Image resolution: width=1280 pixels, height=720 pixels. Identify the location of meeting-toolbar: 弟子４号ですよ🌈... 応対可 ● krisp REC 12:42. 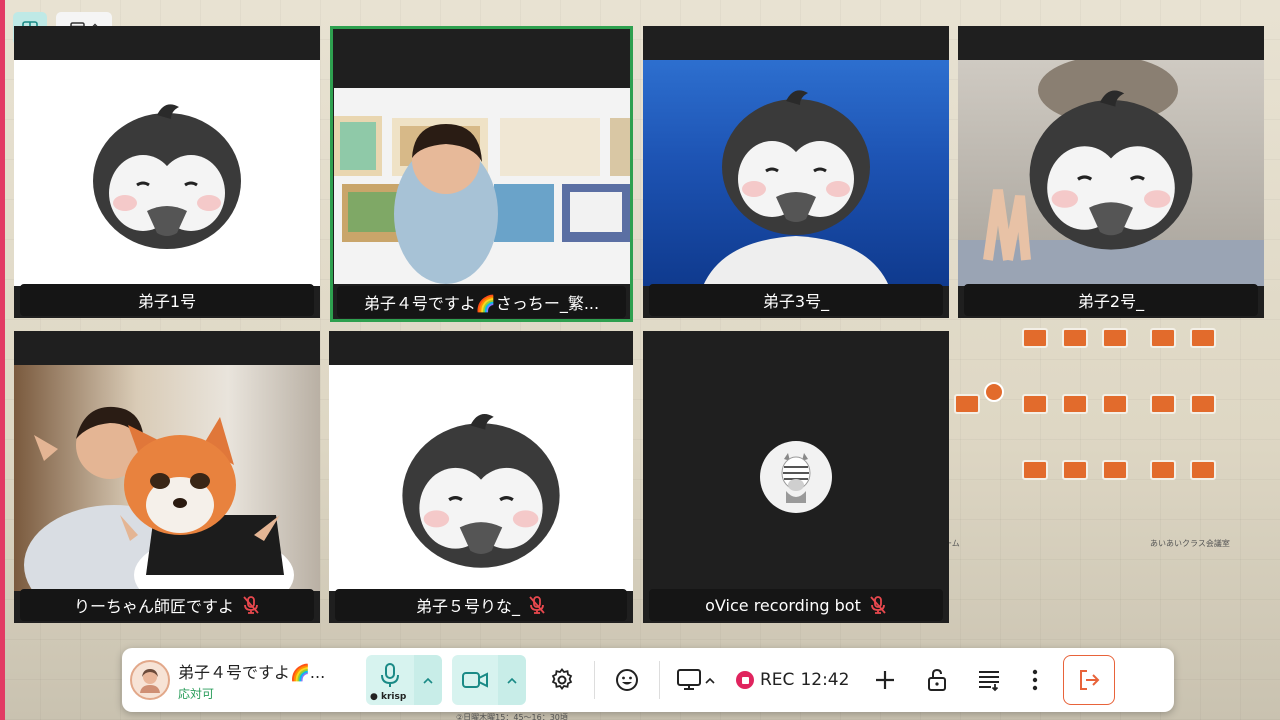
(648, 680).